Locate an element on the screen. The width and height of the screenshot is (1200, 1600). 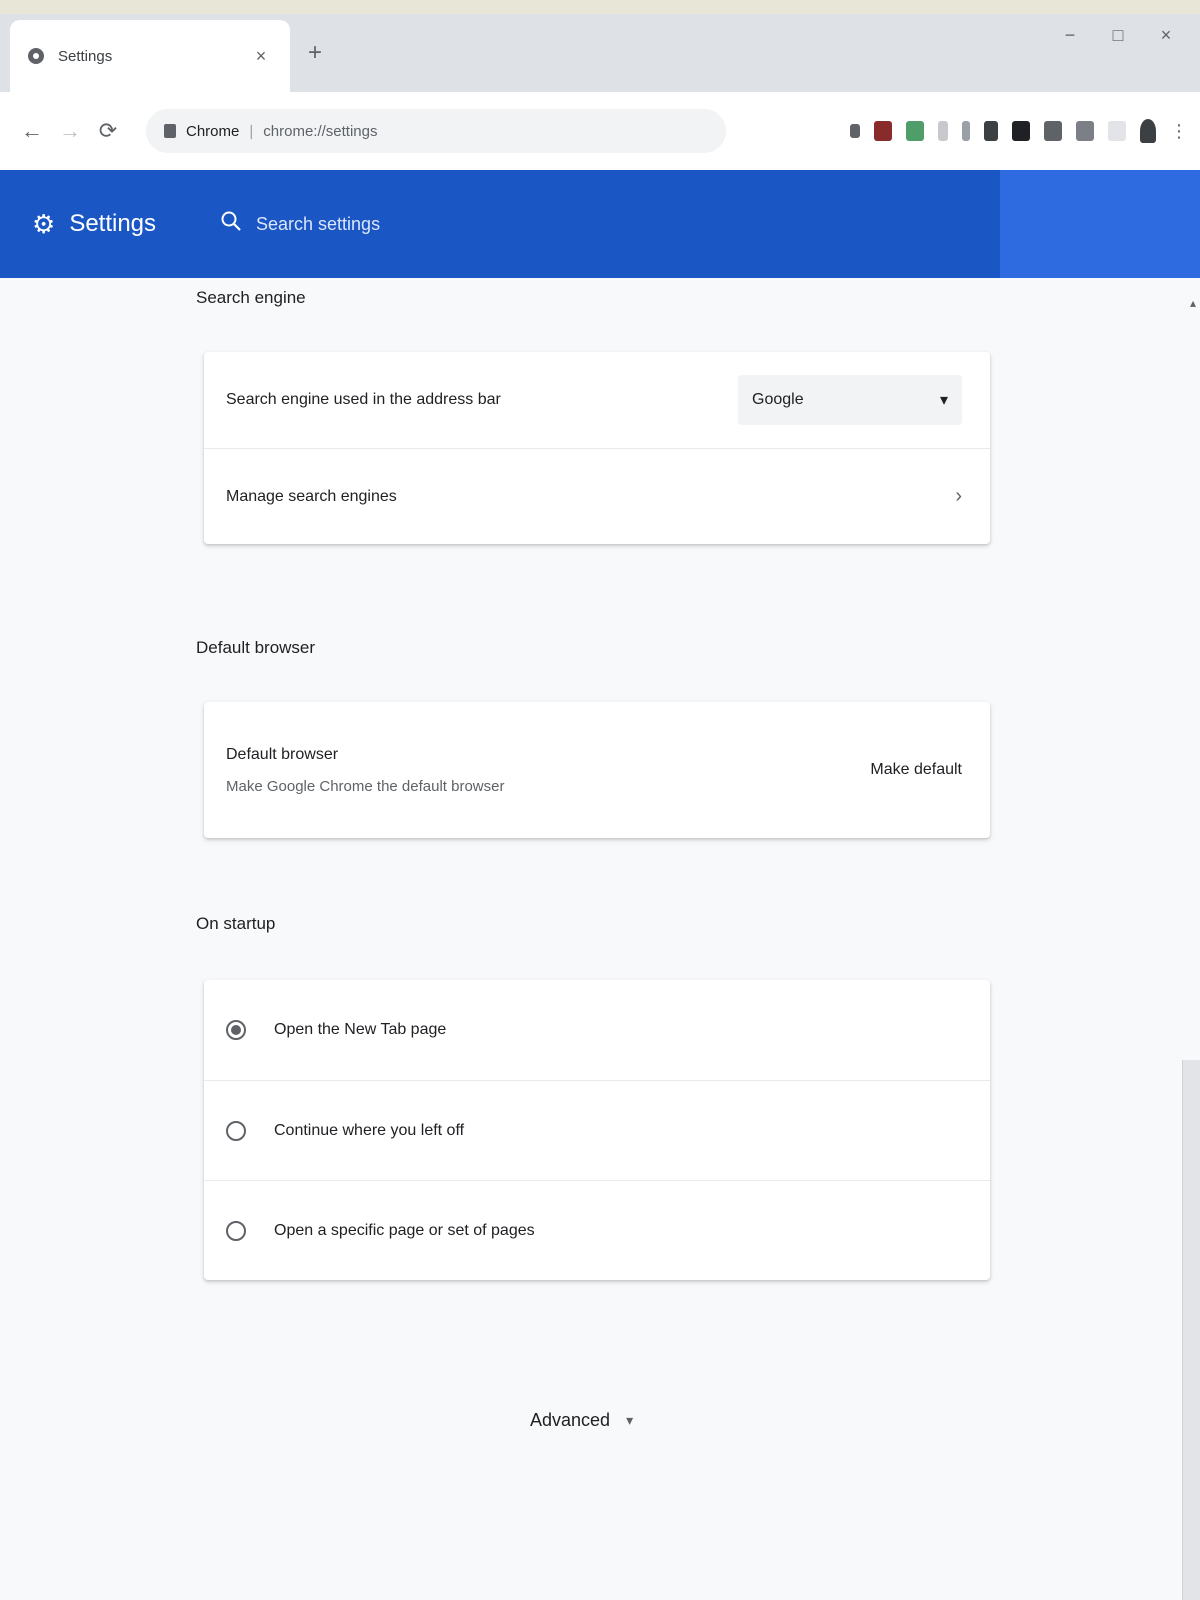
startup-option-label: Continue where you left off is located at coordinates (369, 1130).